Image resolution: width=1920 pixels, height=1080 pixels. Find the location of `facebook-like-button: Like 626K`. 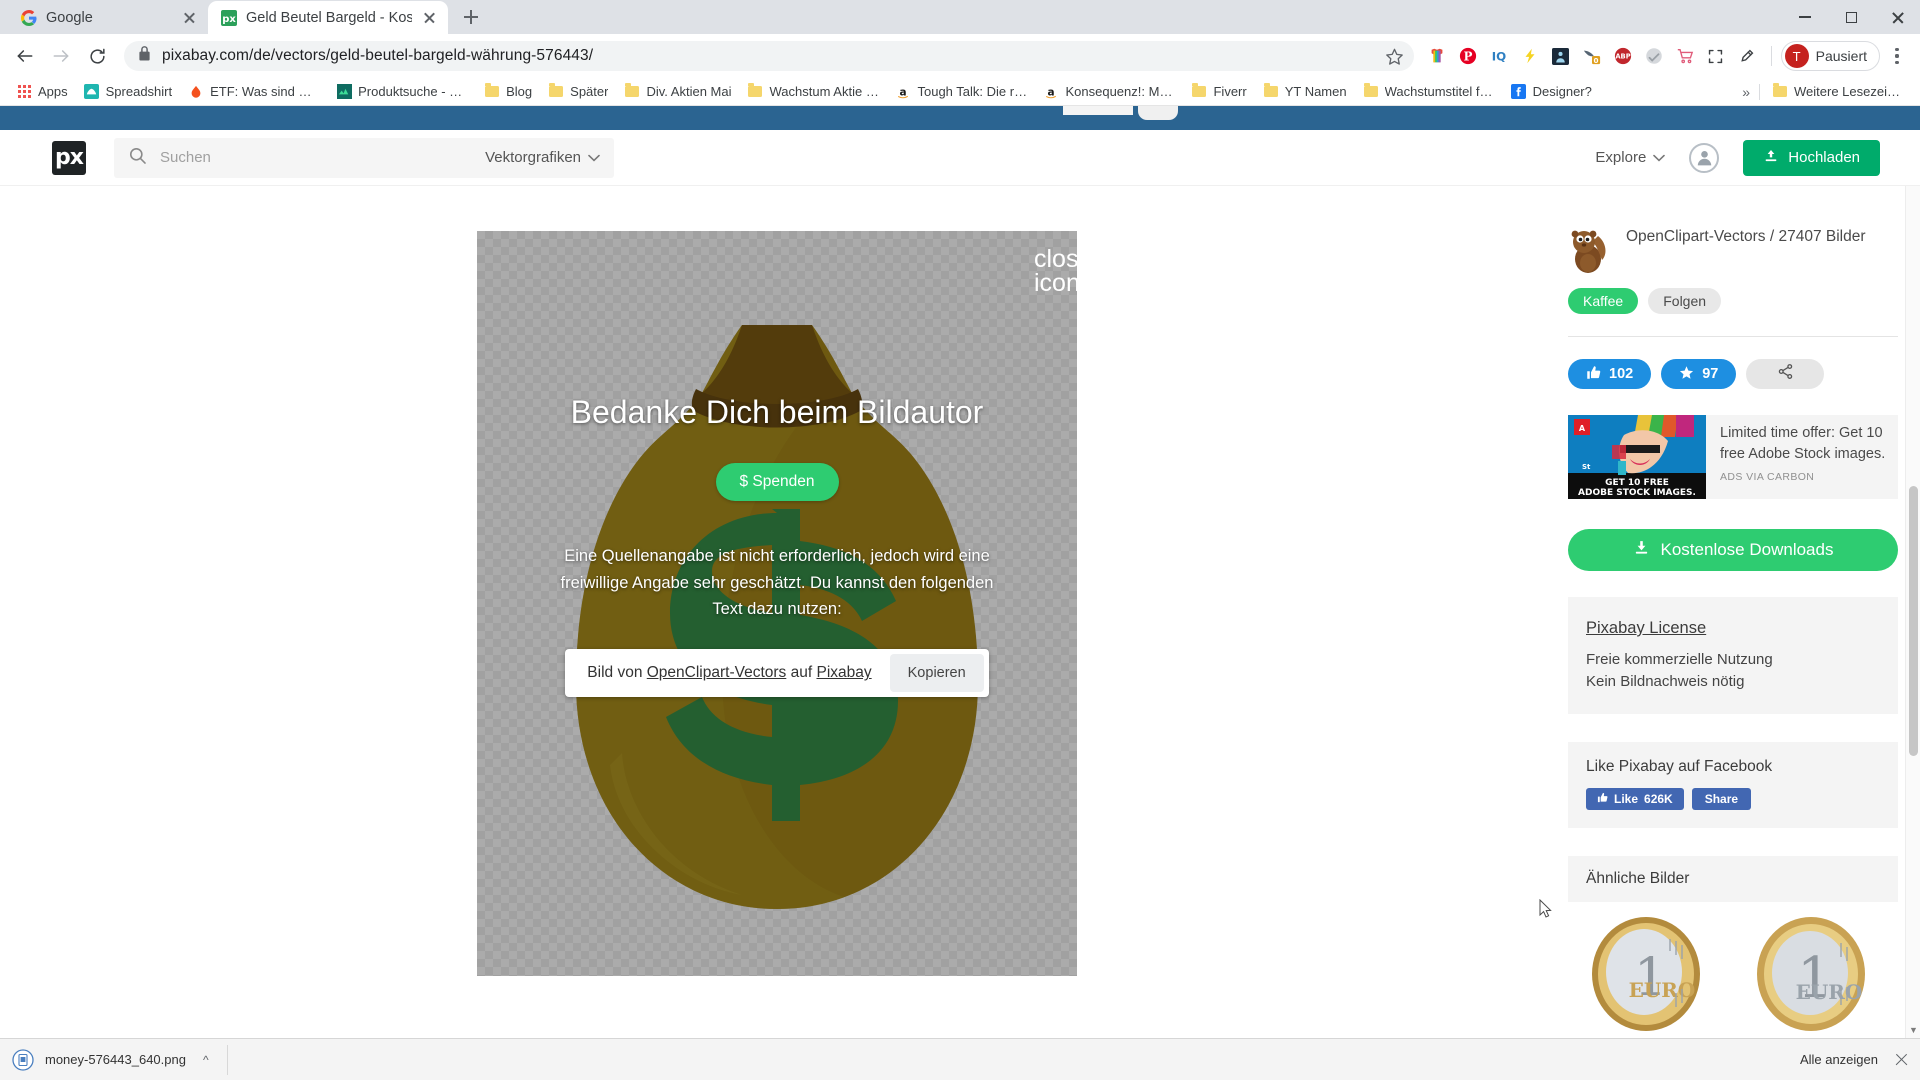

facebook-like-button: Like 626K is located at coordinates (1635, 799).